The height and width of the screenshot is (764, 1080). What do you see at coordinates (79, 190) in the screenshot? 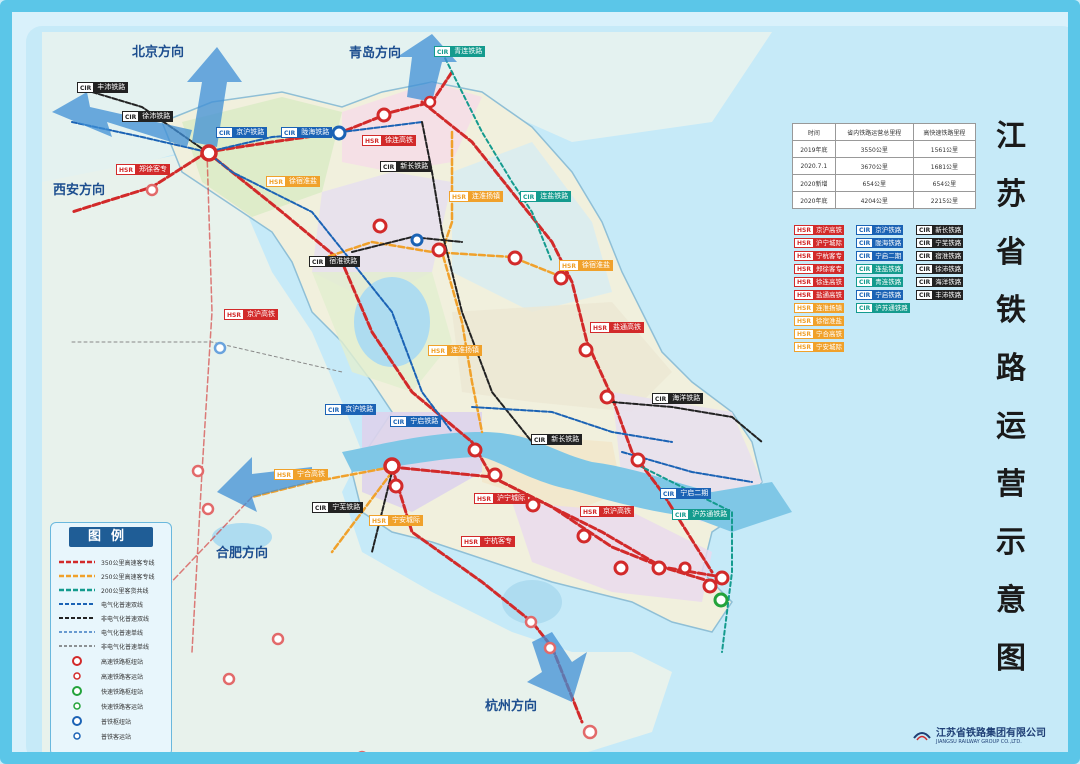
I see `direction-xian: 西安方向` at bounding box center [79, 190].